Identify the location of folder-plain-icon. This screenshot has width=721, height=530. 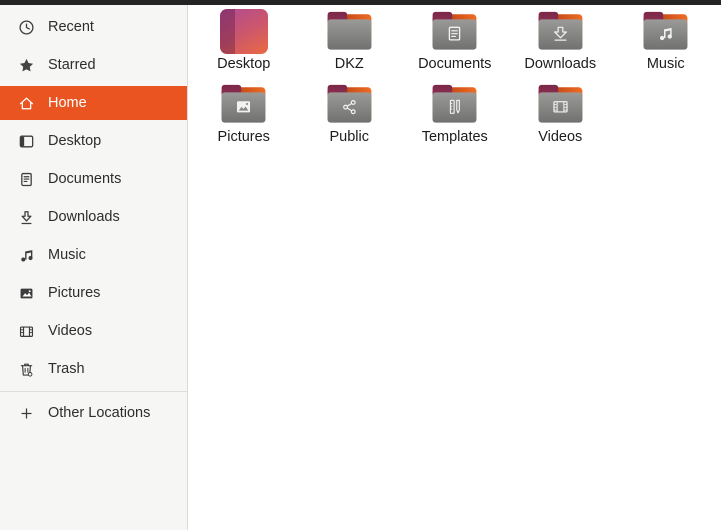
(349, 31).